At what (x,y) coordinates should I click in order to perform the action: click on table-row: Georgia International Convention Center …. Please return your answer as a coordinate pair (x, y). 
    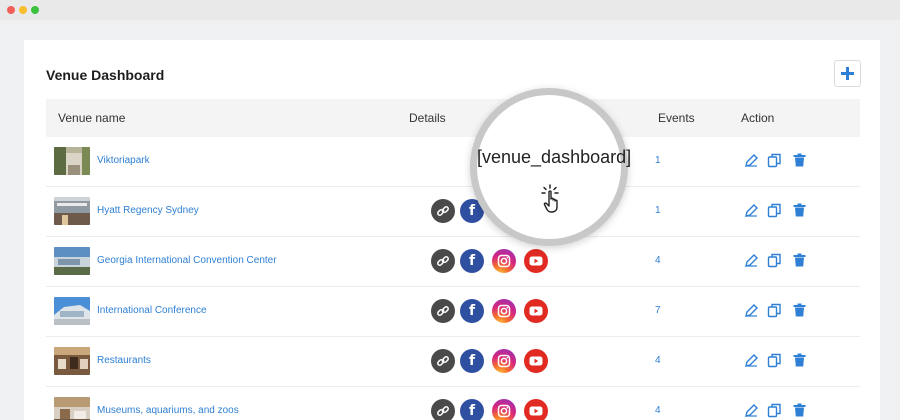
    Looking at the image, I should click on (453, 262).